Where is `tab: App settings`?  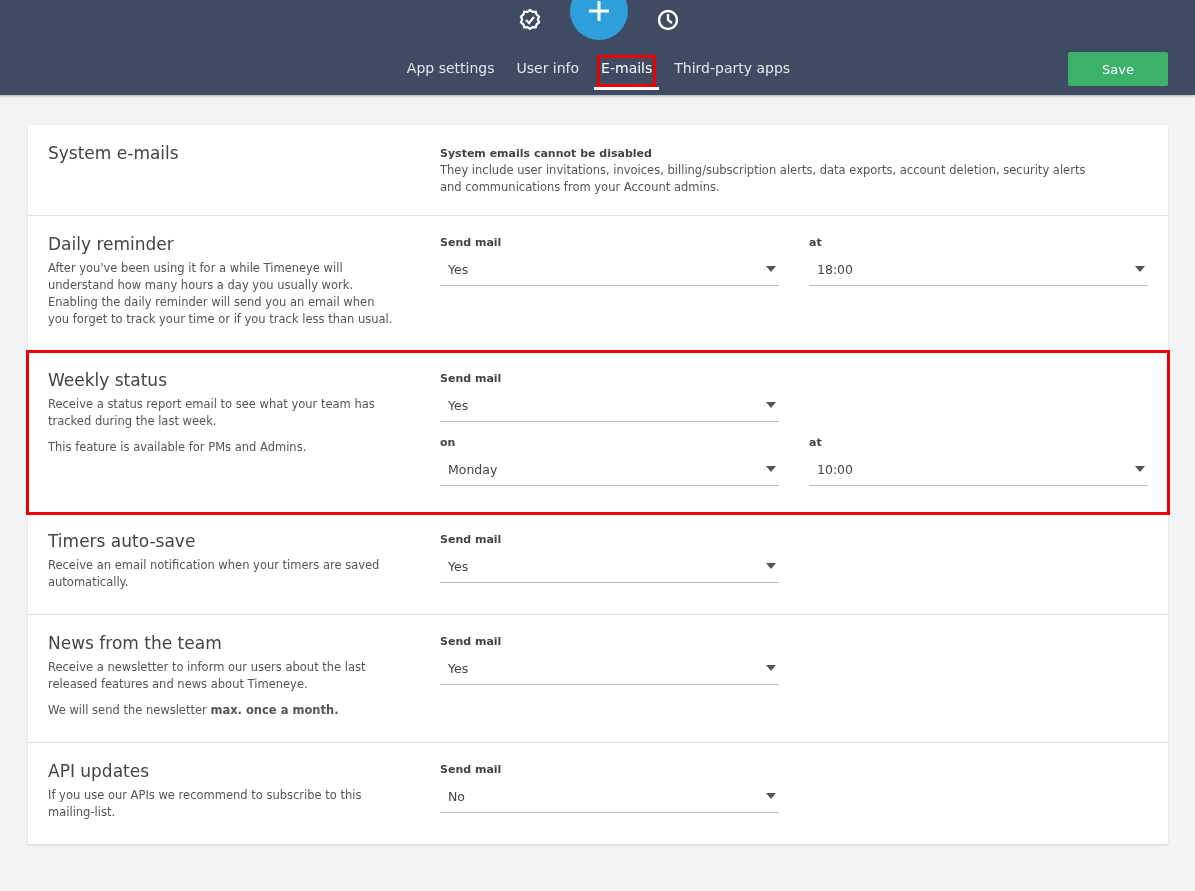 tab: App settings is located at coordinates (450, 71).